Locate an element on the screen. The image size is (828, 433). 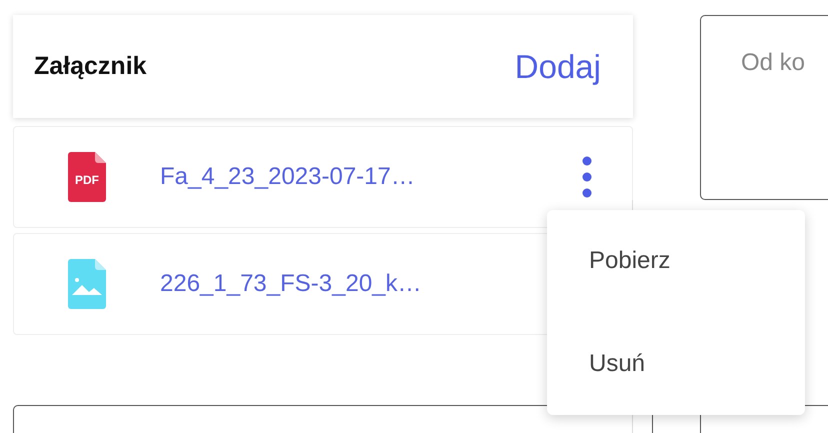
image-file-icon is located at coordinates (87, 284).